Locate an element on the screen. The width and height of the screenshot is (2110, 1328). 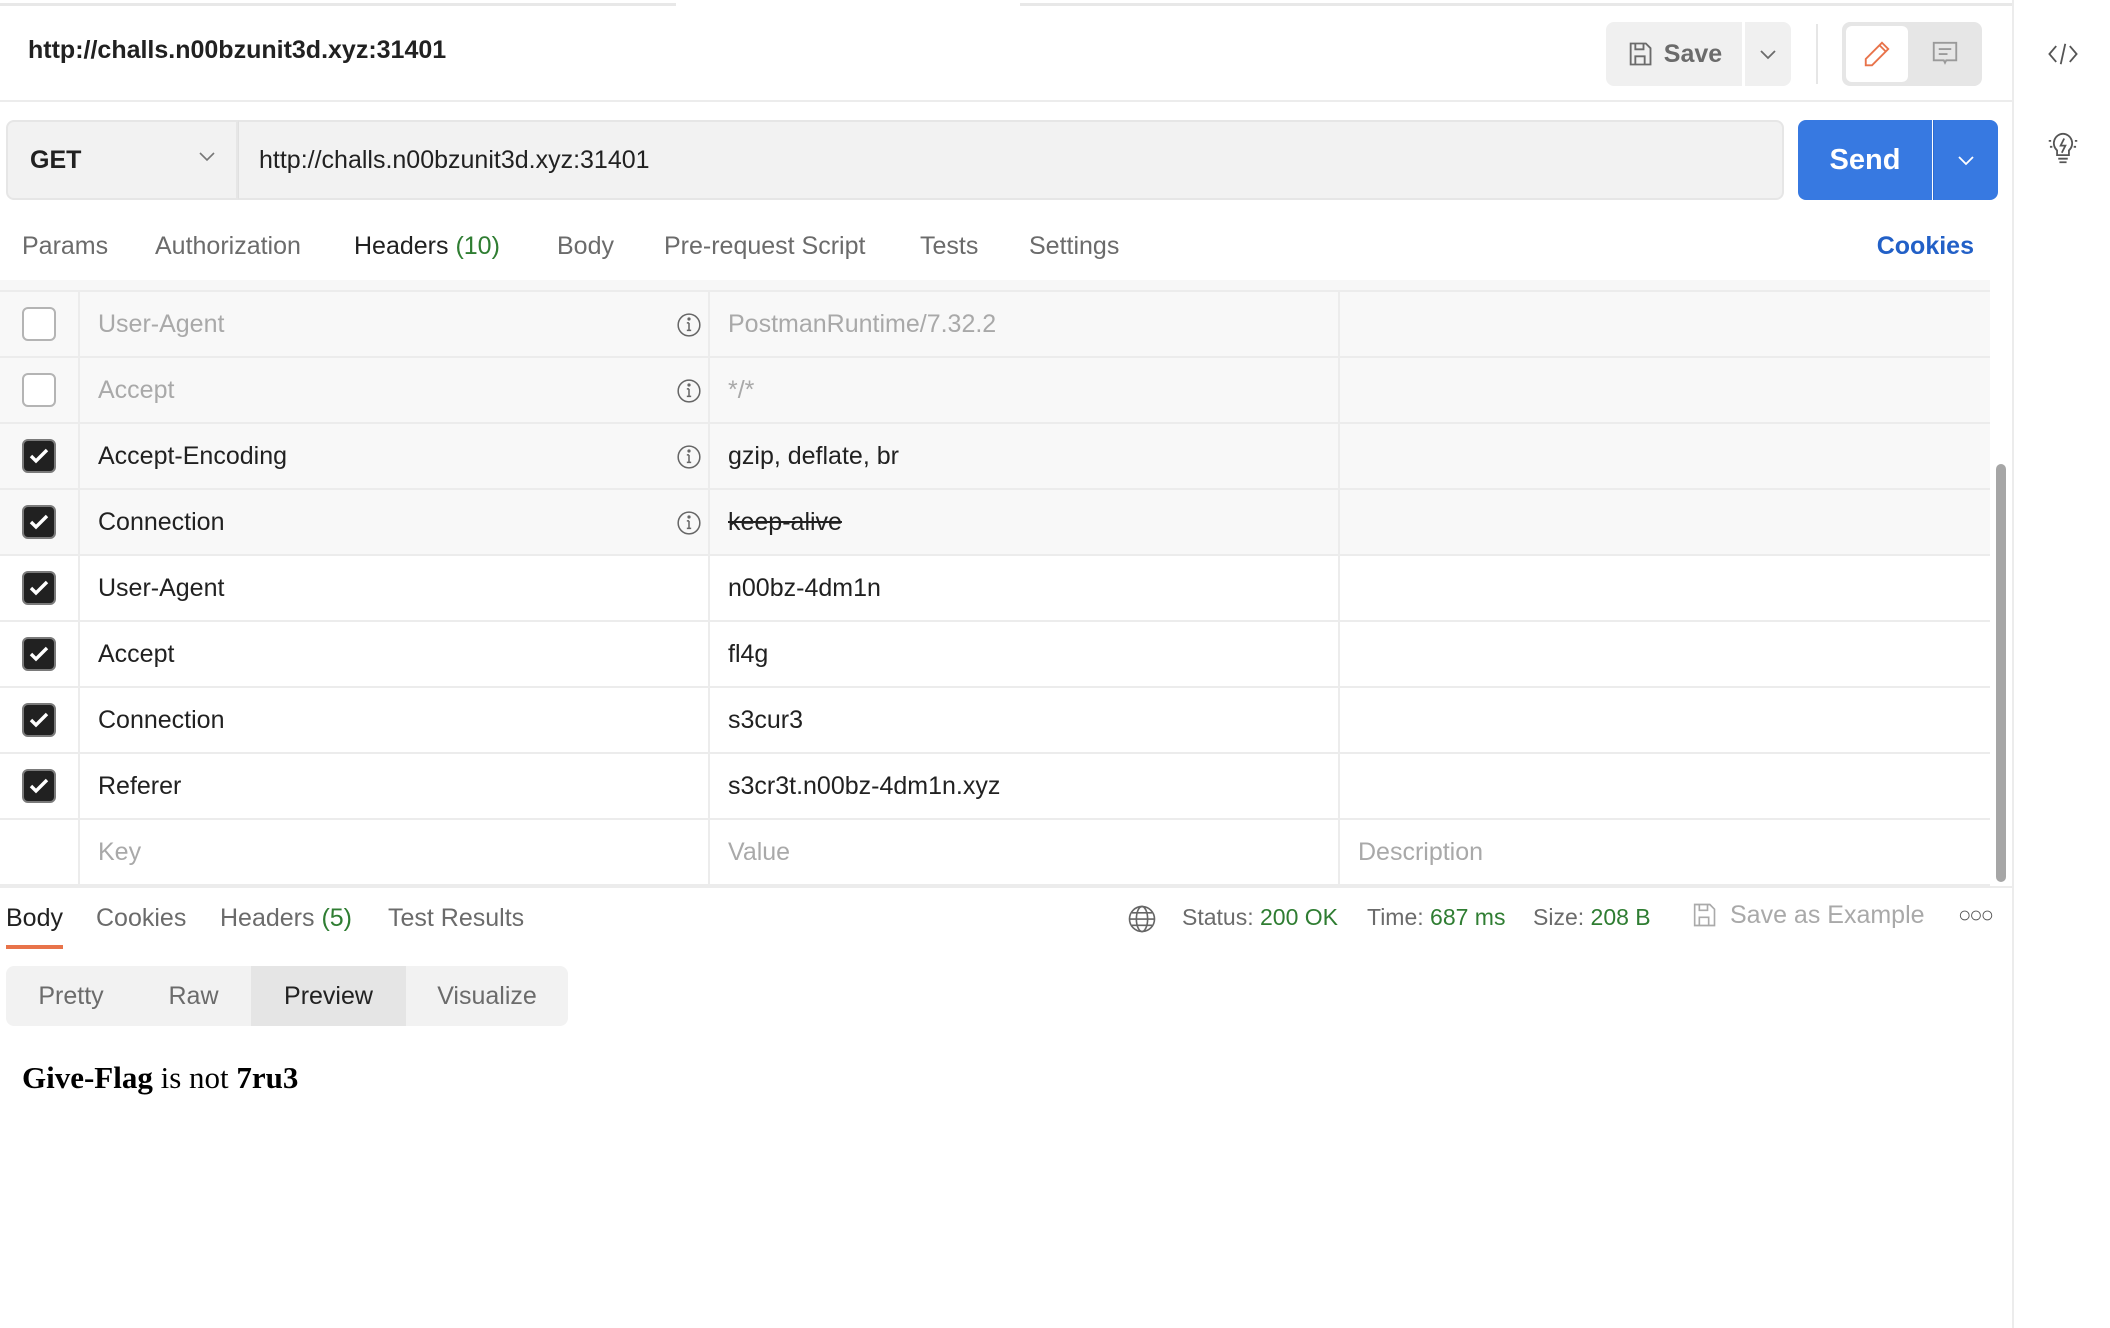
send-options-button is located at coordinates (1965, 160).